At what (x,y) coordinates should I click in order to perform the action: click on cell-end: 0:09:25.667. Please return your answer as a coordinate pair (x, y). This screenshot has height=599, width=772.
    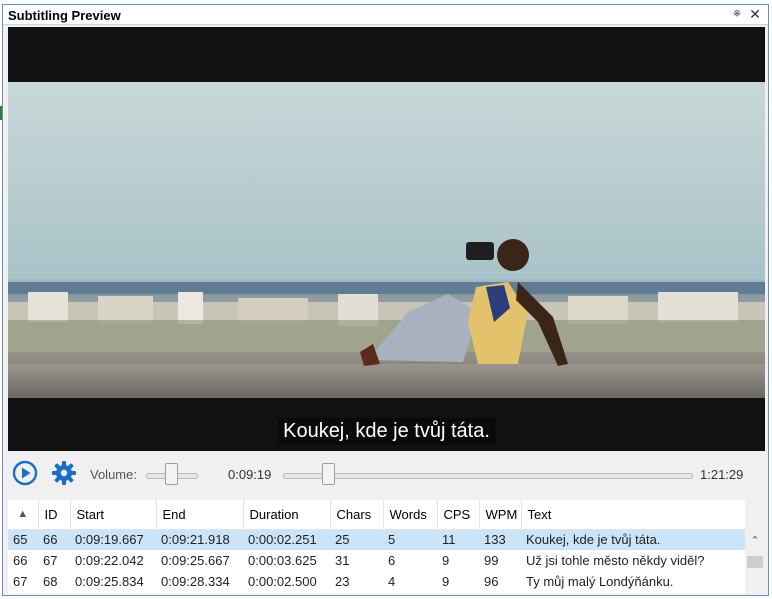
    Looking at the image, I should click on (195, 560).